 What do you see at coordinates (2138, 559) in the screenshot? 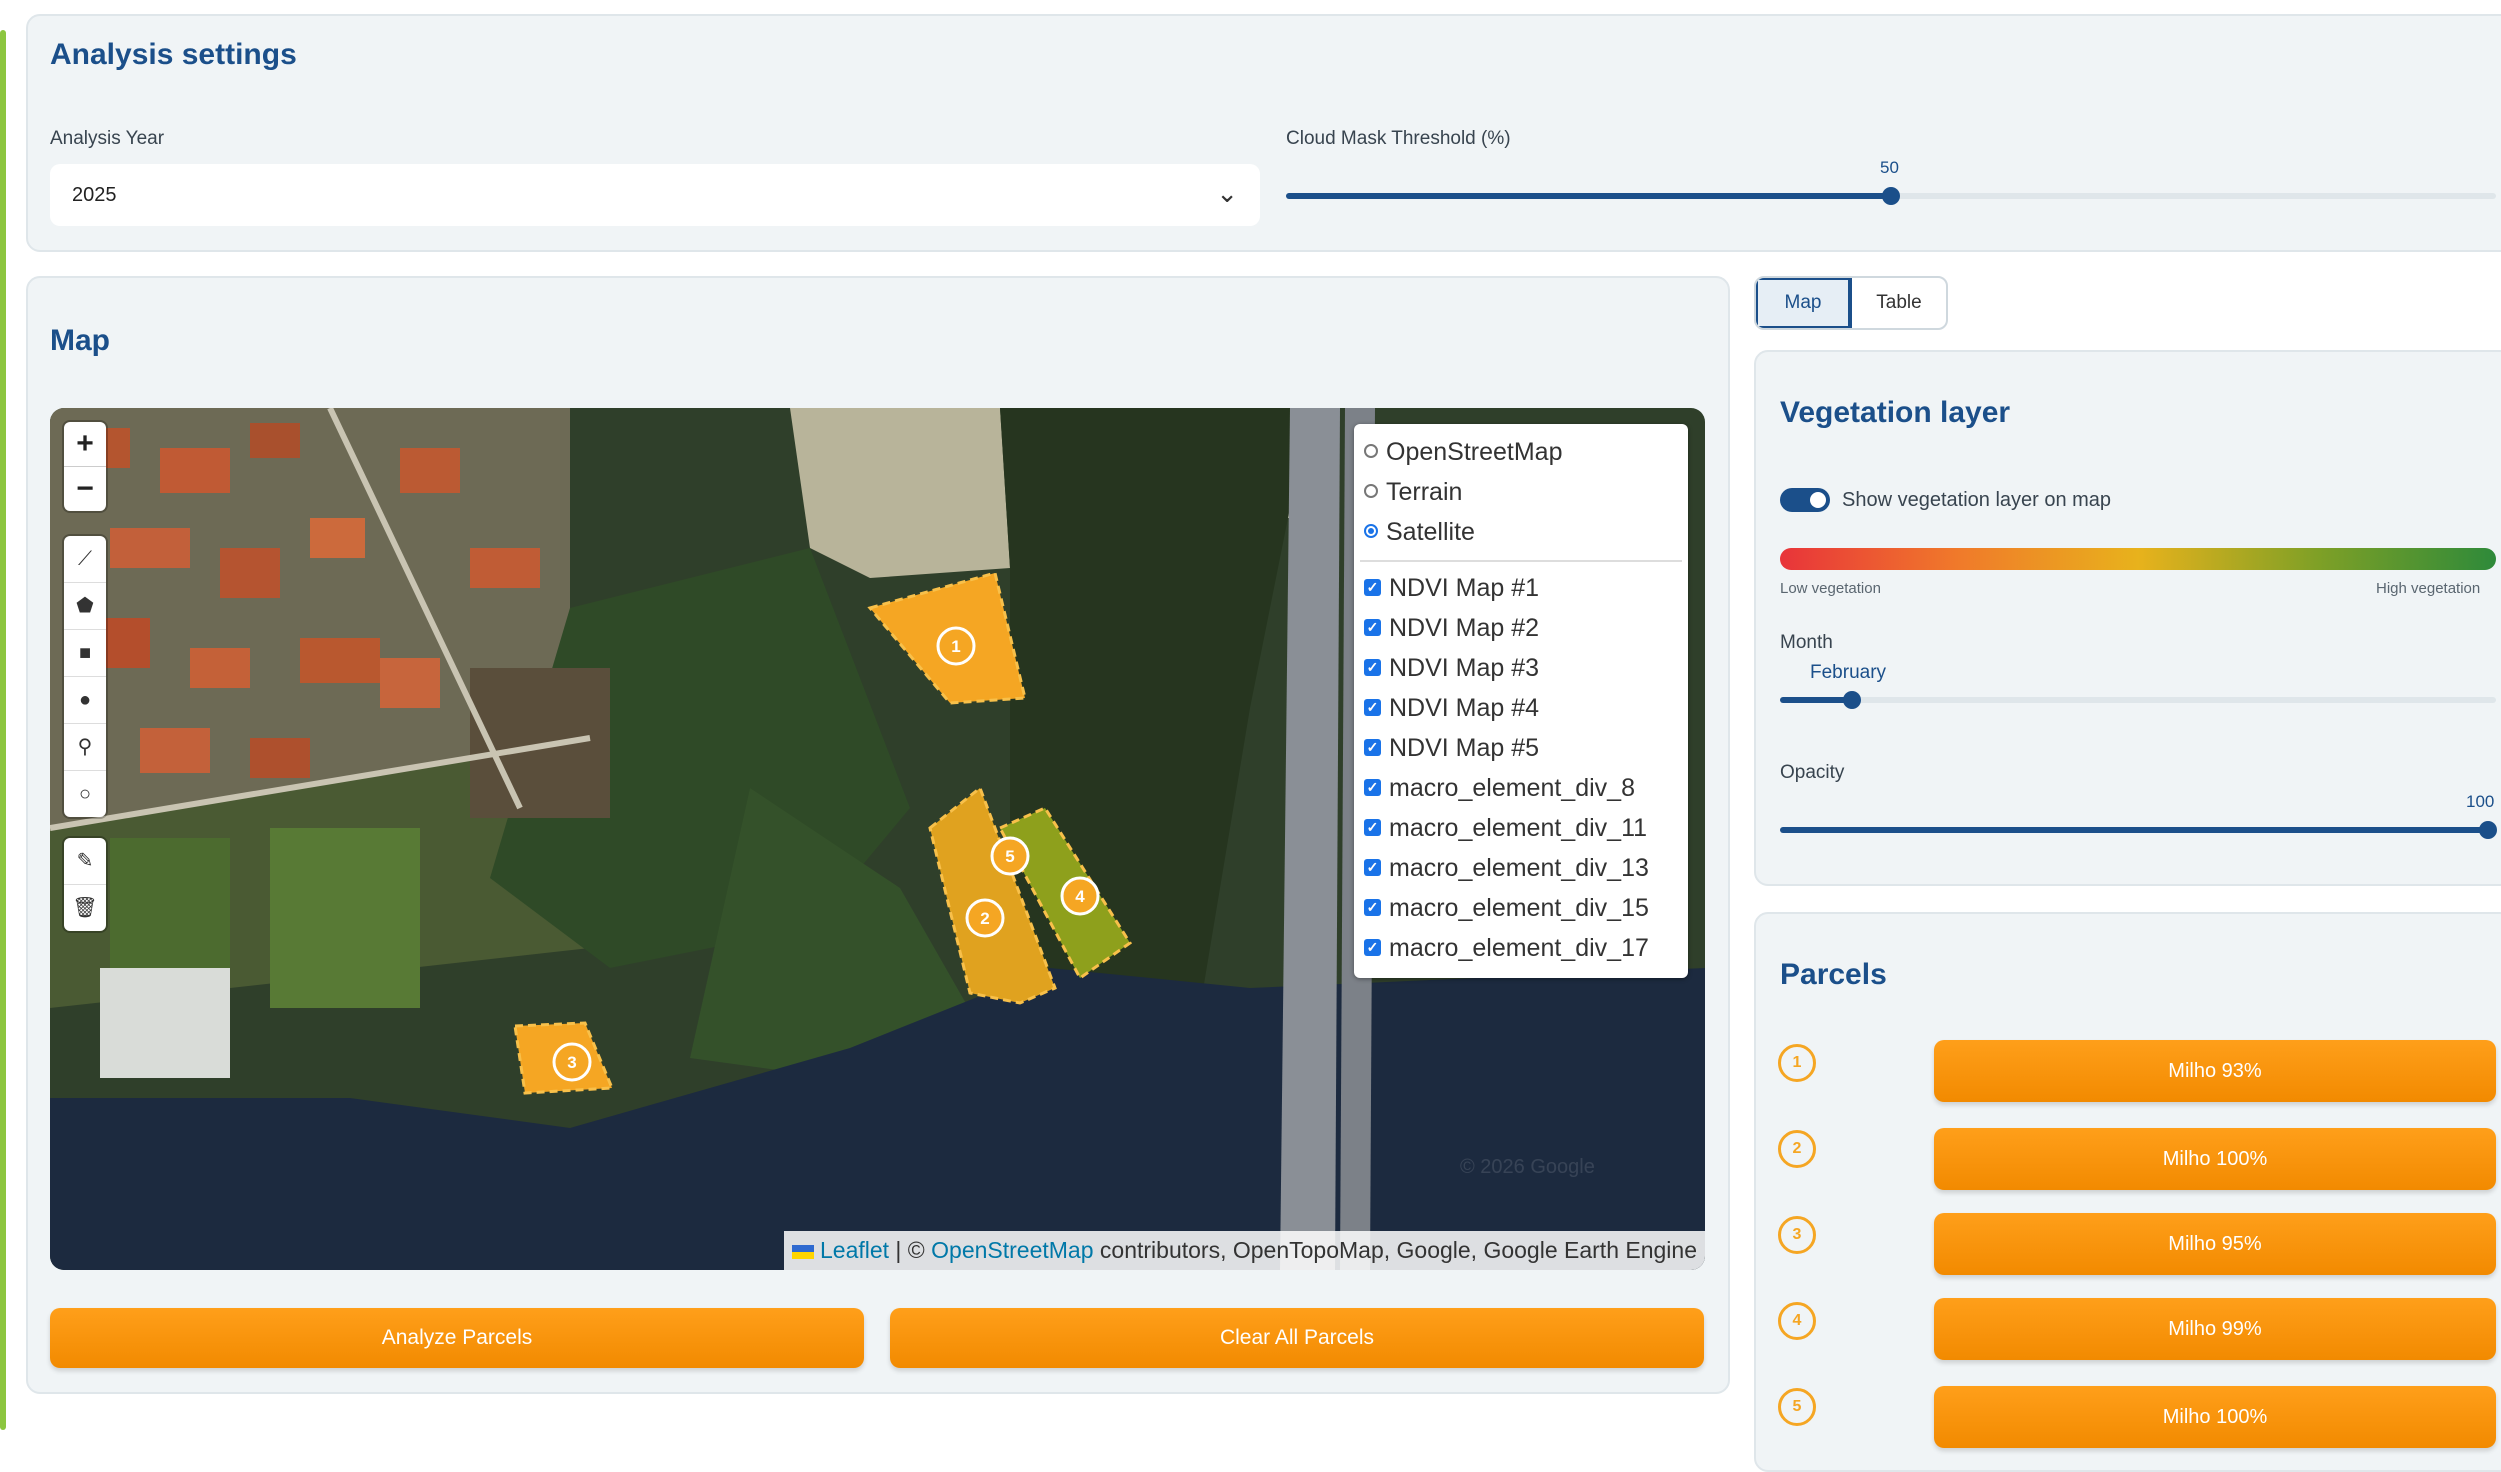
I see `vegetation-color-scale` at bounding box center [2138, 559].